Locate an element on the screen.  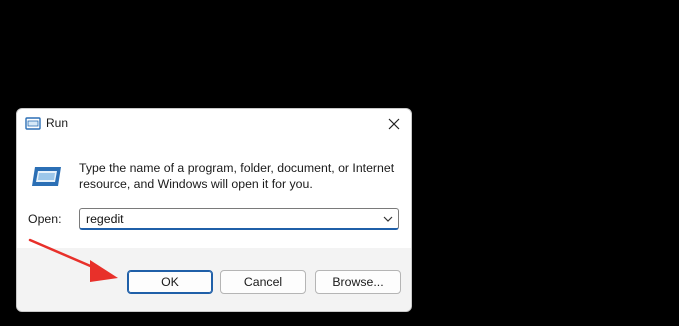
run-icon is located at coordinates (33, 123).